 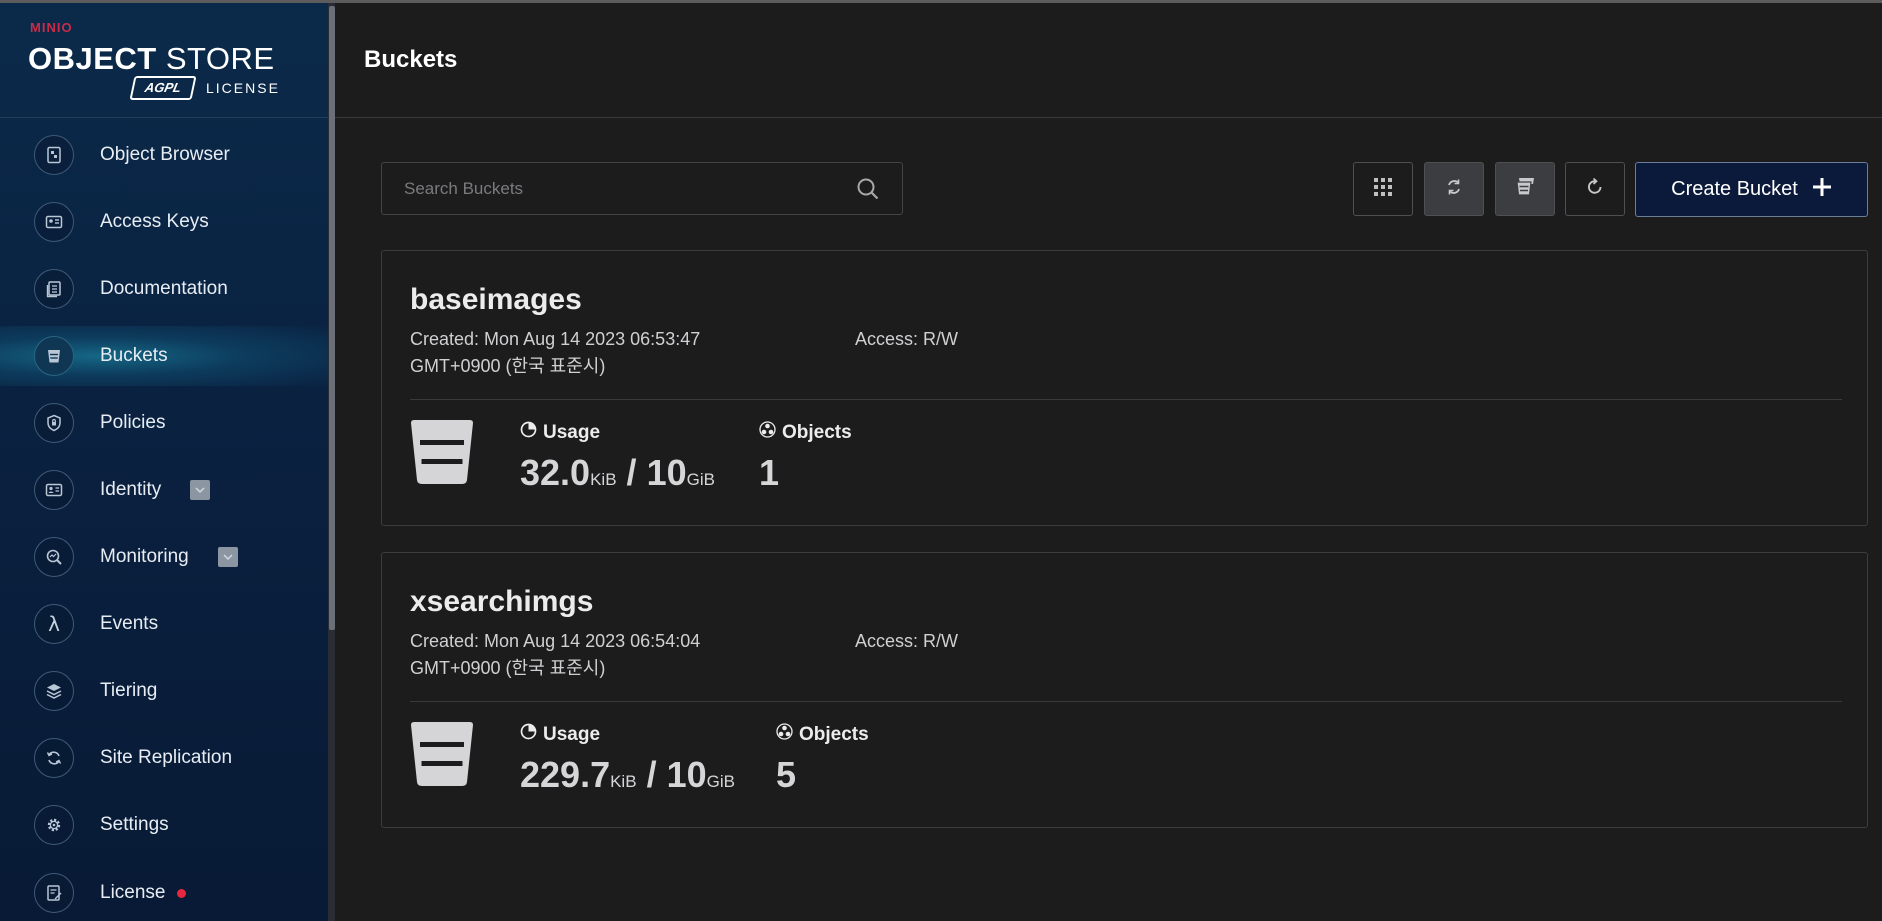 What do you see at coordinates (627, 774) in the screenshot?
I see `usage-value: 229.7KiB / 10GiB` at bounding box center [627, 774].